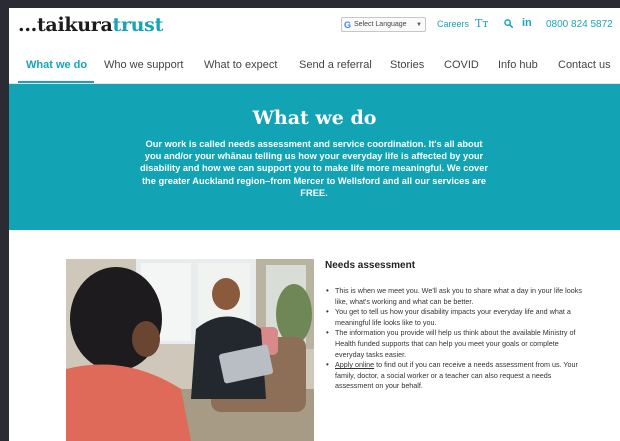 This screenshot has width=620, height=441. What do you see at coordinates (527, 23) in the screenshot?
I see `linkedin-icon: in` at bounding box center [527, 23].